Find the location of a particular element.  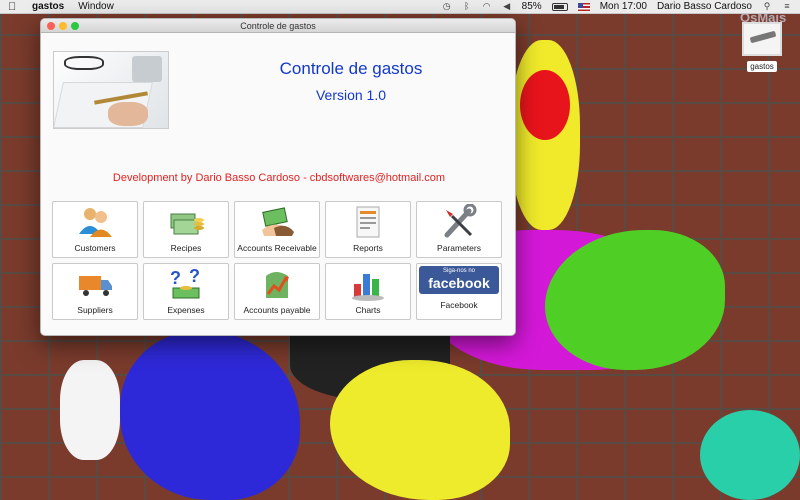

charts-icon is located at coordinates (368, 287).